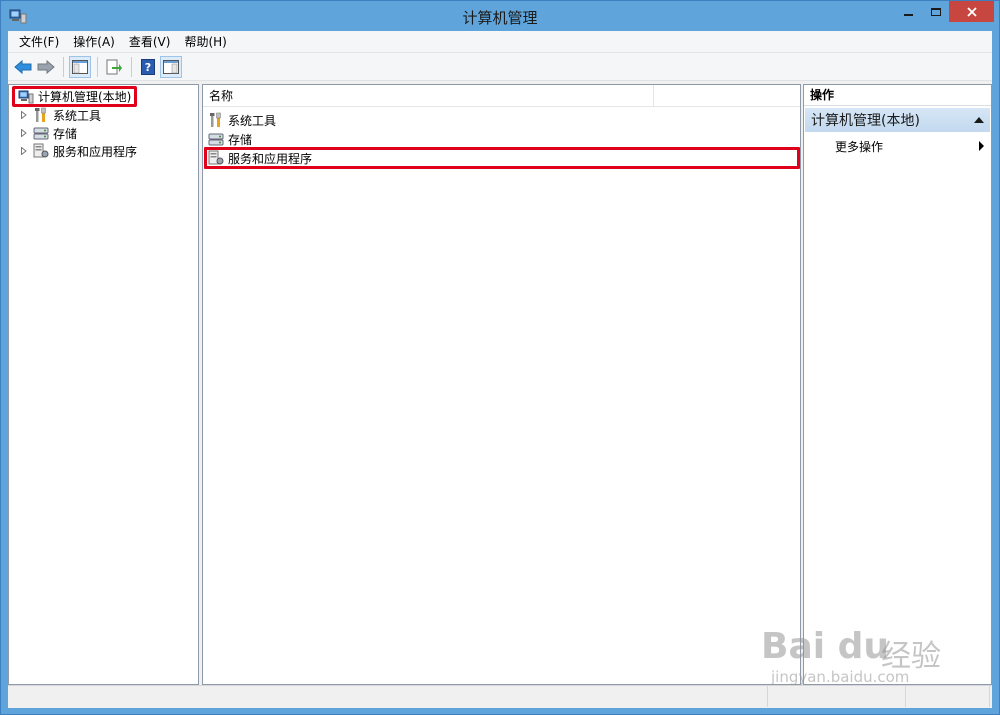  I want to click on collapse-up-icon, so click(979, 120).